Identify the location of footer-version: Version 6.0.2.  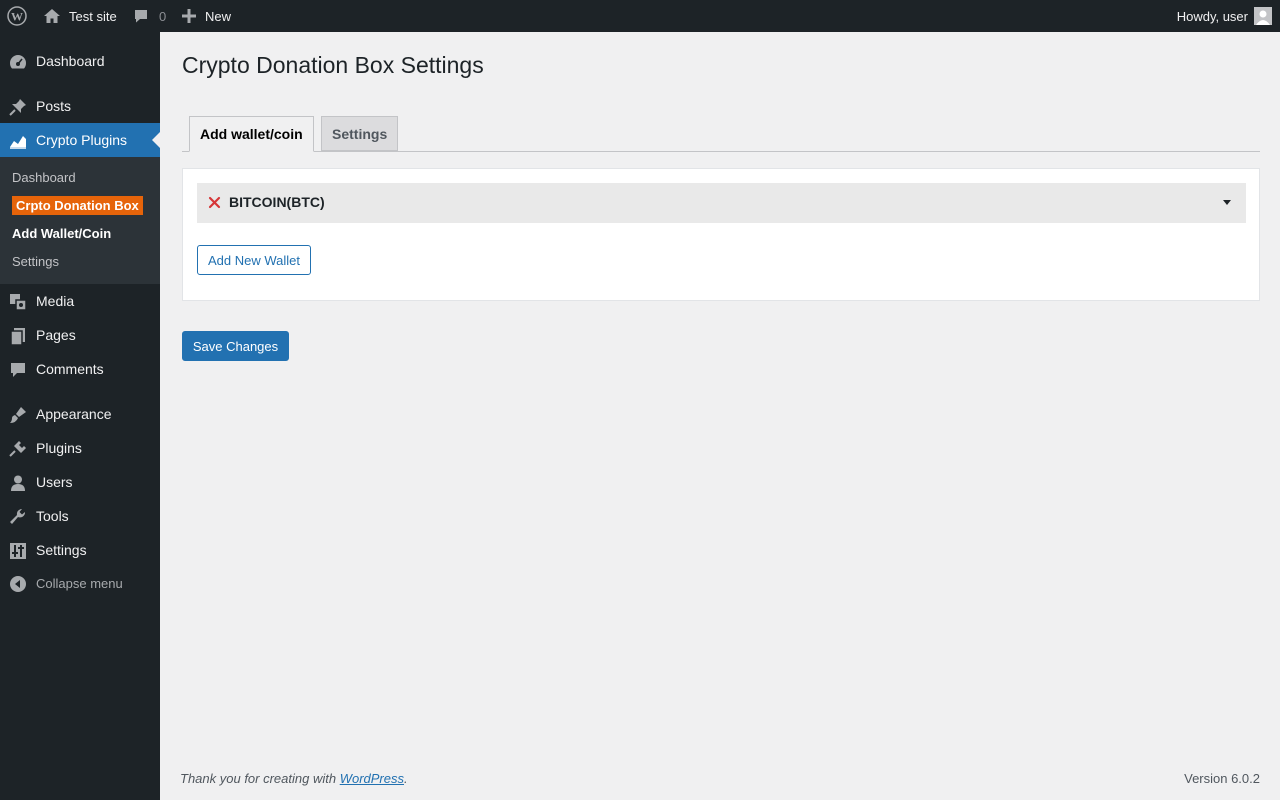
(1222, 778).